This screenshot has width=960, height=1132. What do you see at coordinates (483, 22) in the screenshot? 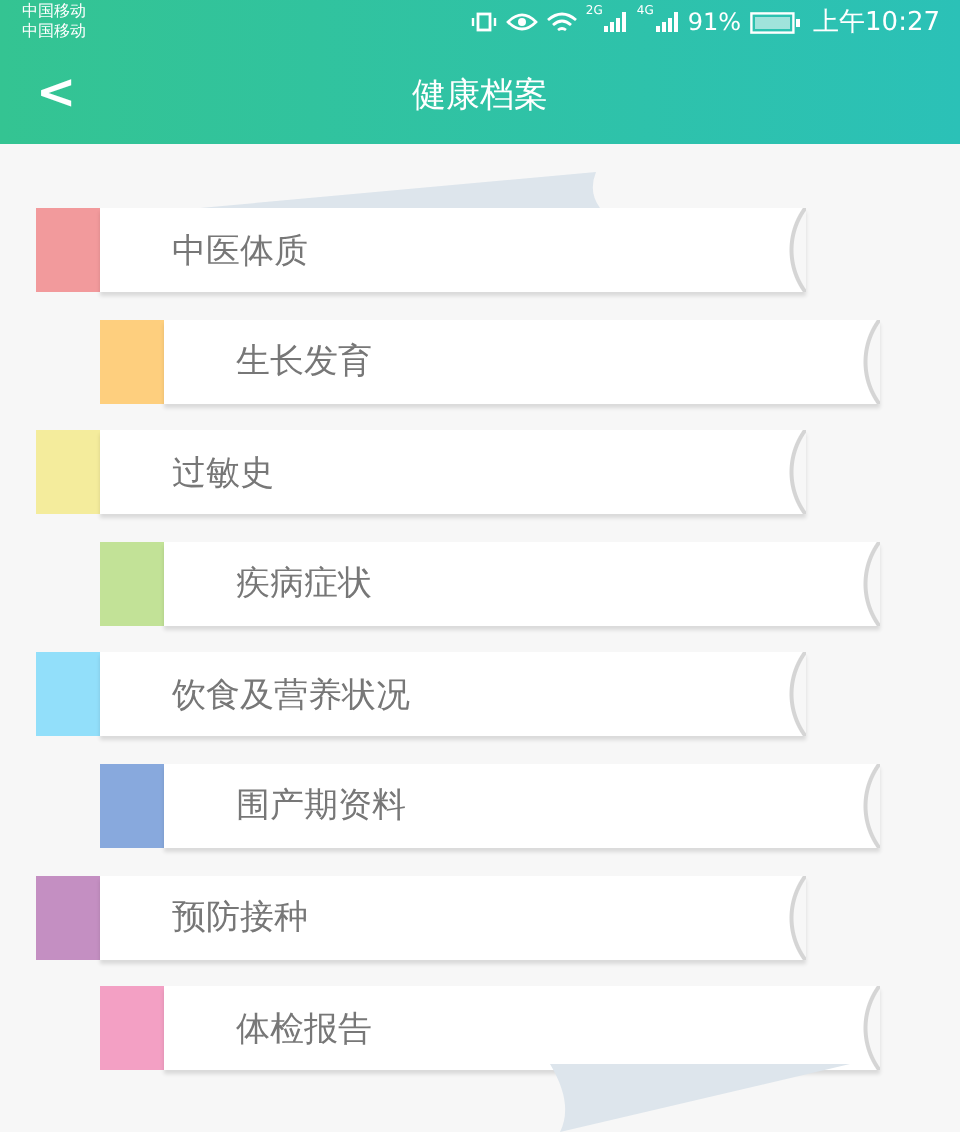
I see `vibrate-icon` at bounding box center [483, 22].